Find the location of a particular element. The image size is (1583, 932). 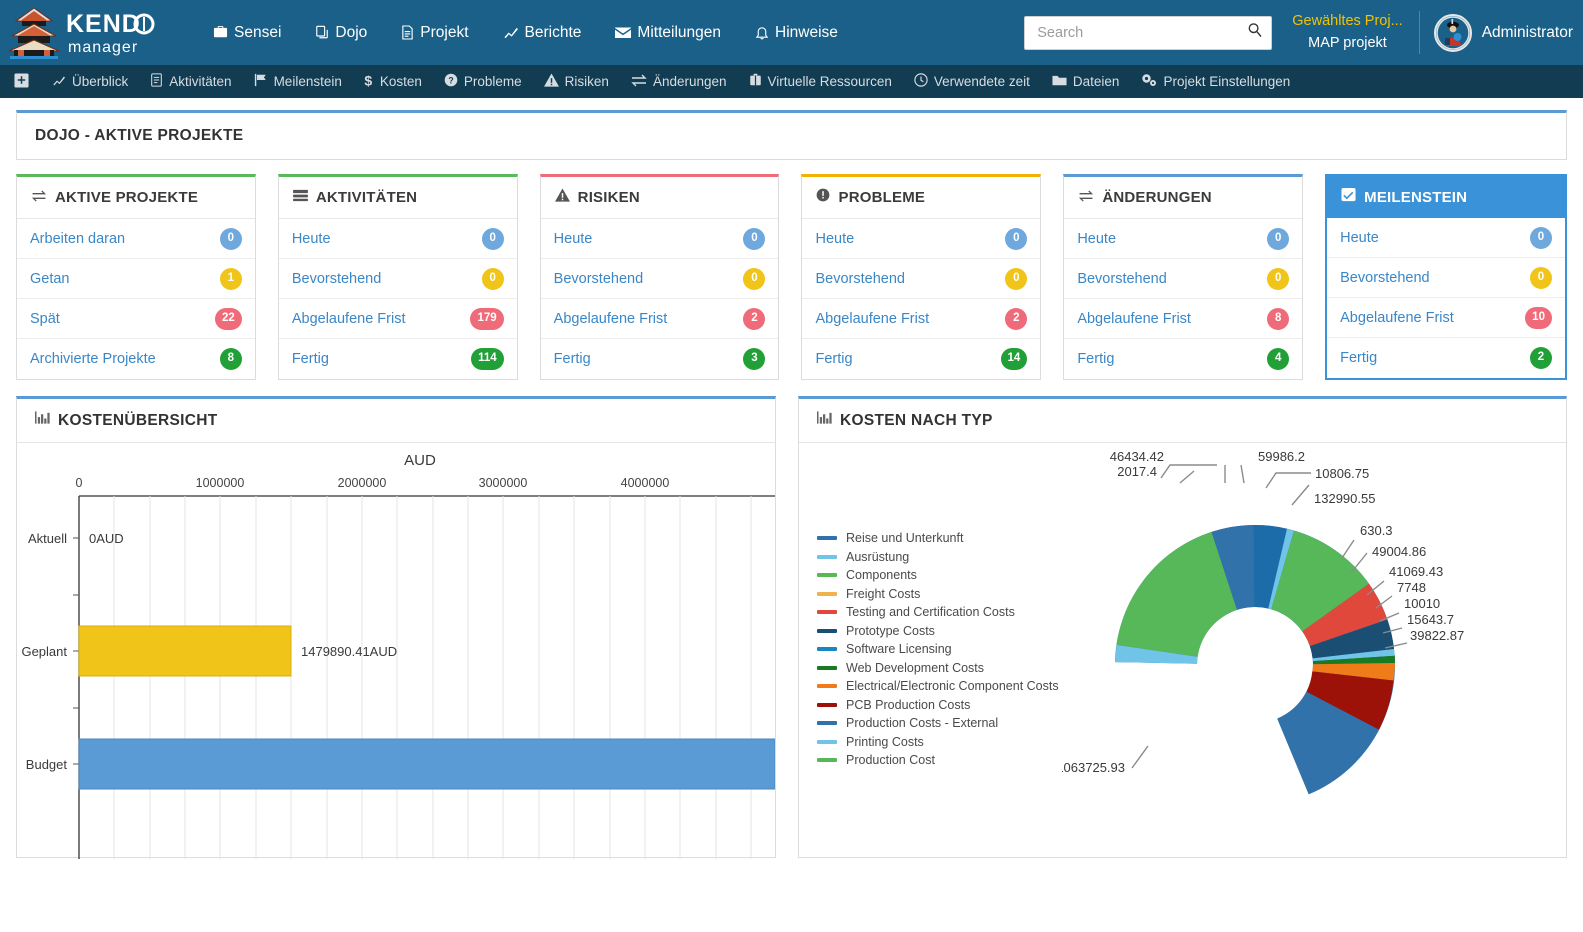

card-row: Fertig 4 is located at coordinates (1183, 359).